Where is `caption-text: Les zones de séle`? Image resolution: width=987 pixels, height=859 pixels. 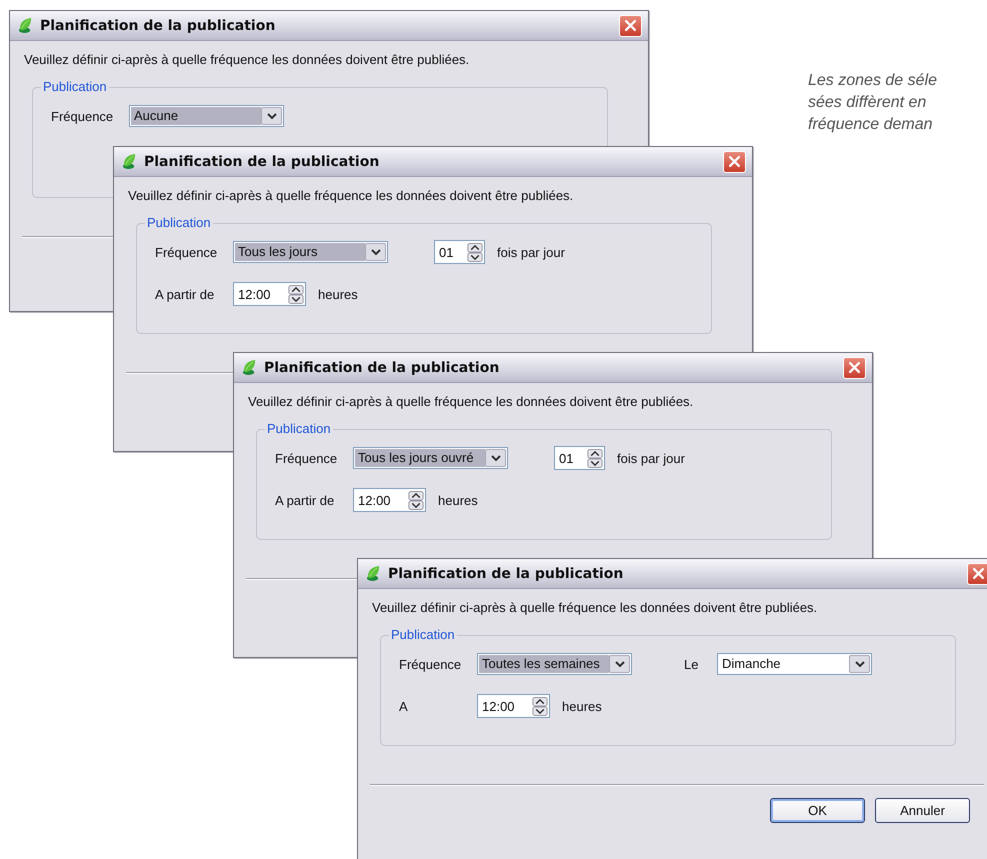
caption-text: Les zones de séle is located at coordinates (872, 81).